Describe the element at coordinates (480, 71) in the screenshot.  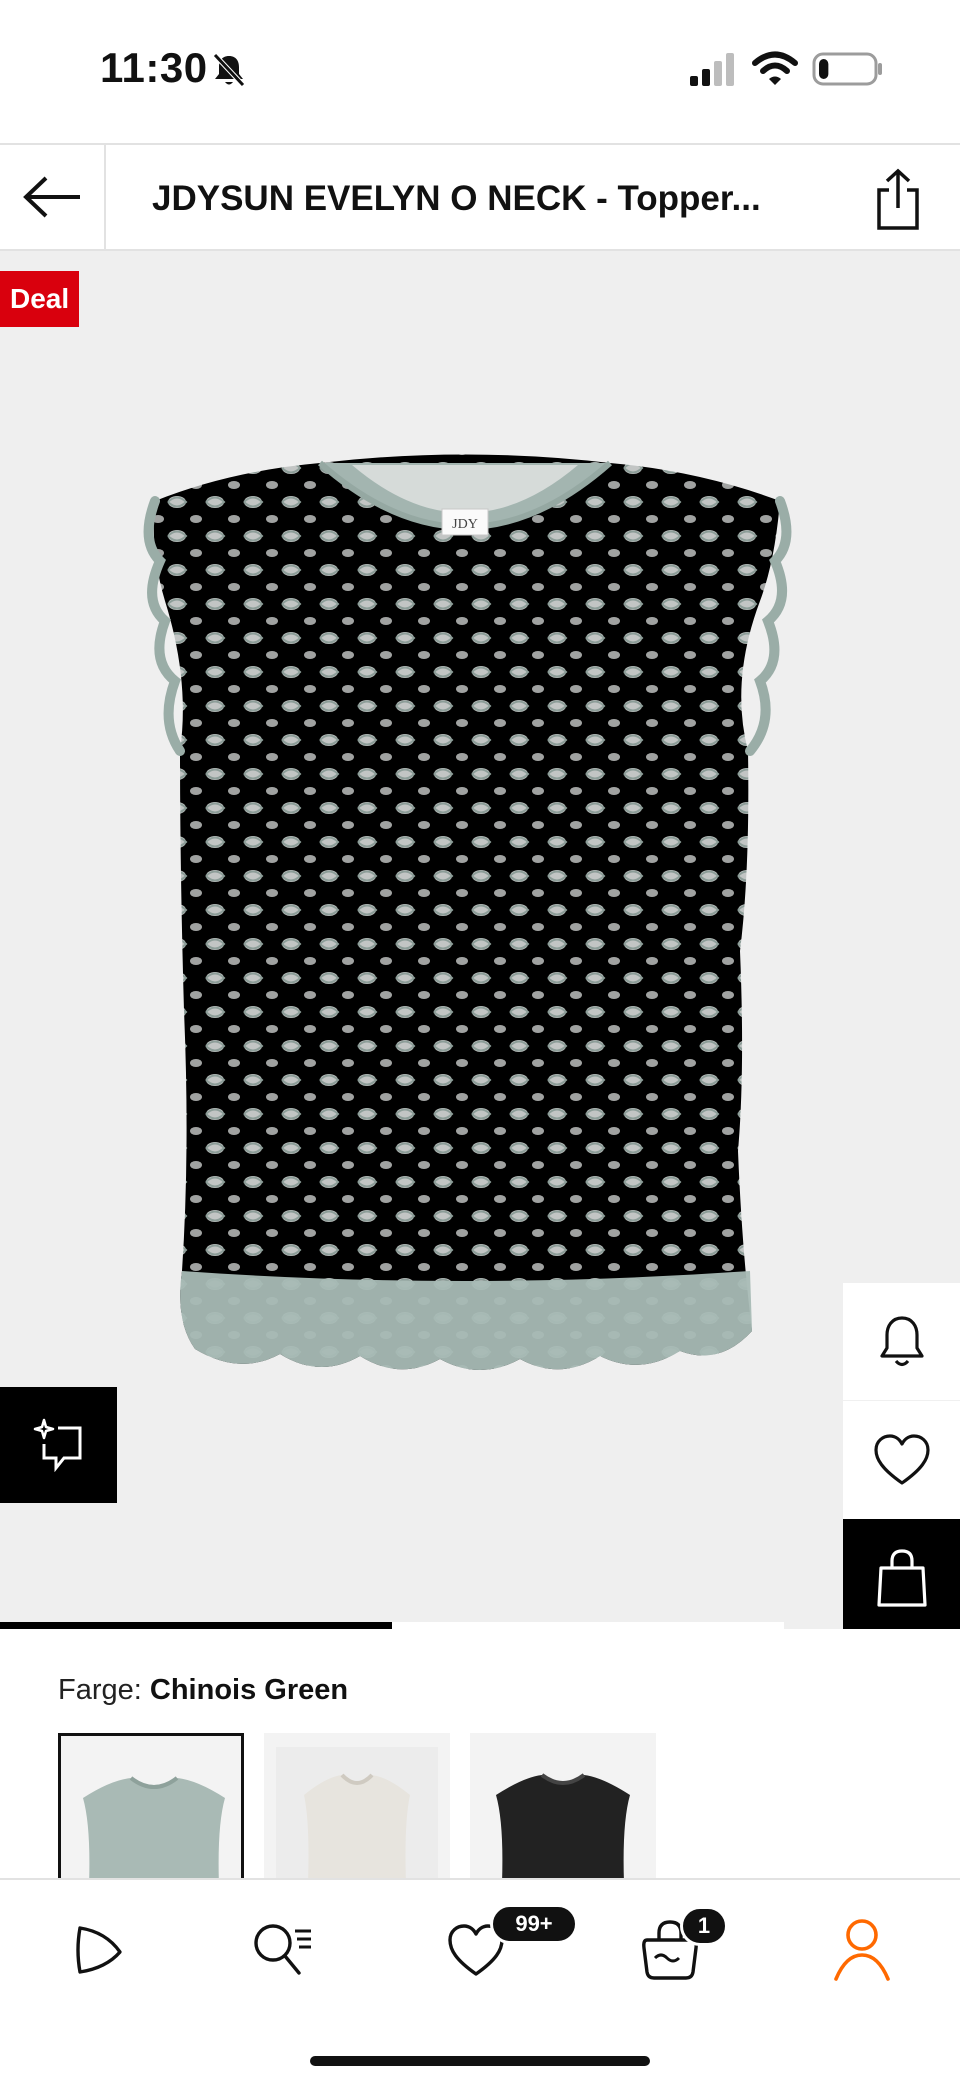
I see `status-bar: 11:30` at that location.